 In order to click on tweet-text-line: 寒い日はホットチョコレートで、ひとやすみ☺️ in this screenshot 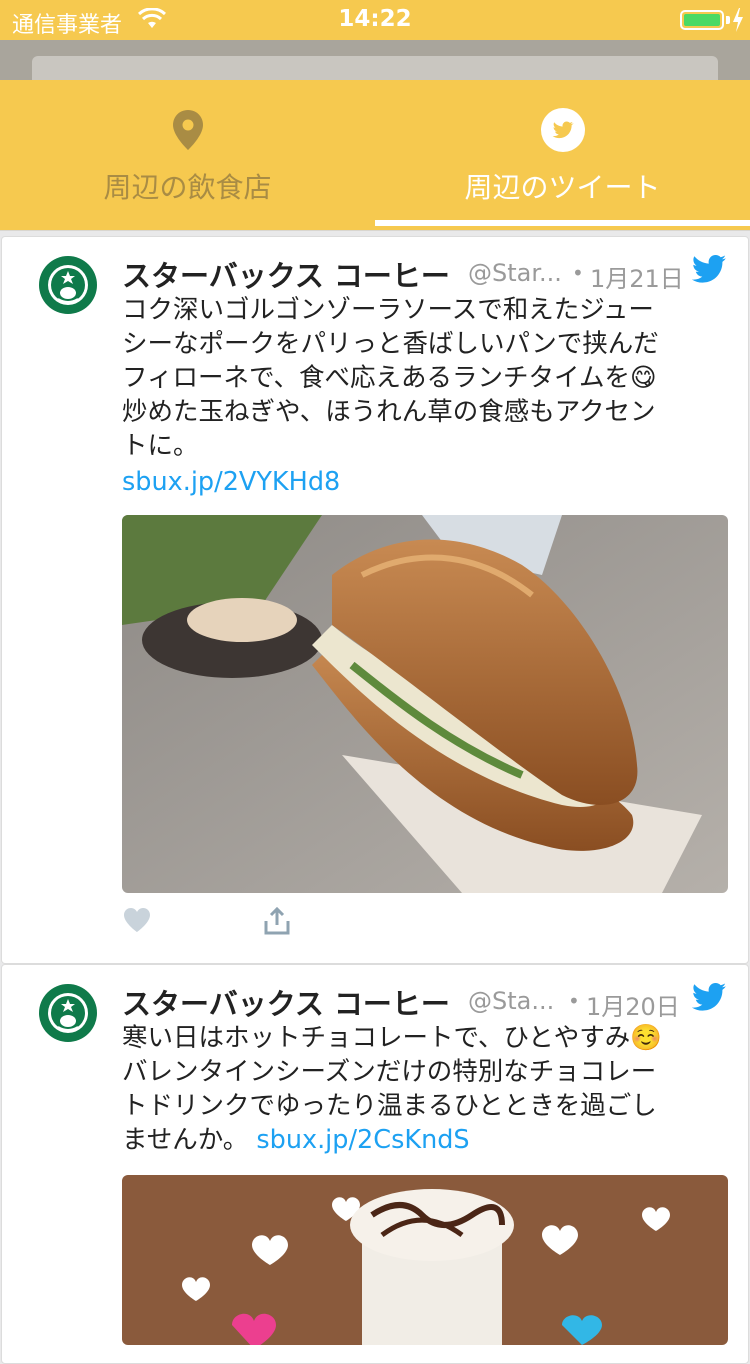, I will do `click(392, 1038)`.